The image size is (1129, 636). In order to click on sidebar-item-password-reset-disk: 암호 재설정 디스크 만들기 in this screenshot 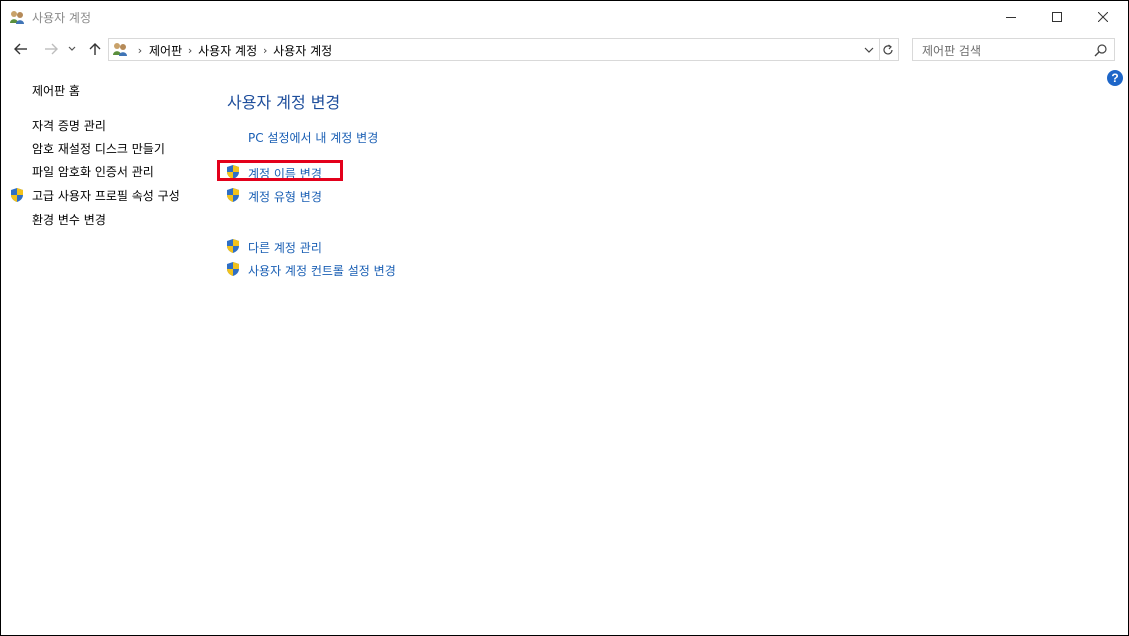, I will do `click(98, 148)`.